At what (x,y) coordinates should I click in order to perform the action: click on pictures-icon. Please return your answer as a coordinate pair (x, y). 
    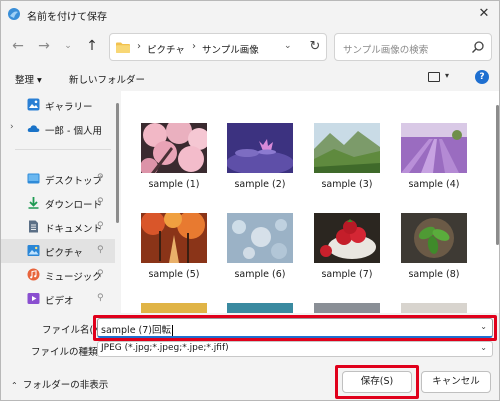
    Looking at the image, I should click on (33, 250).